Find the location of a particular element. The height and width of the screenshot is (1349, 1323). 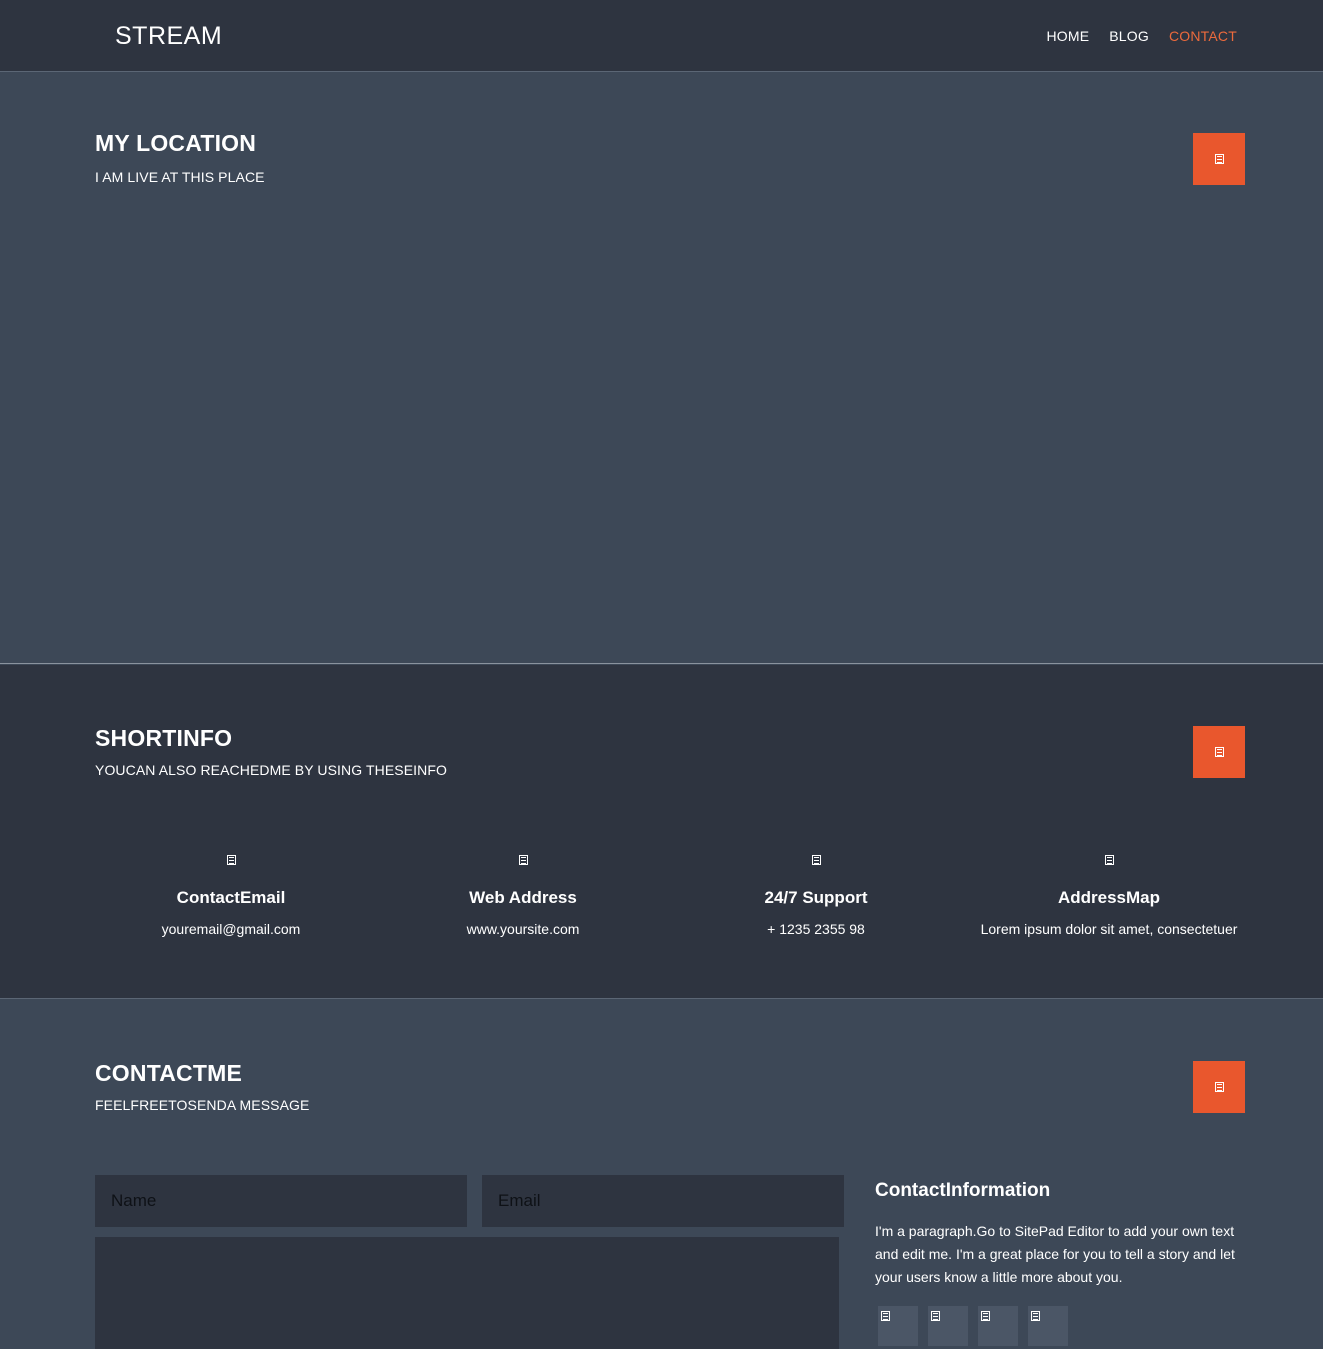

short-info-badge is located at coordinates (1219, 752).